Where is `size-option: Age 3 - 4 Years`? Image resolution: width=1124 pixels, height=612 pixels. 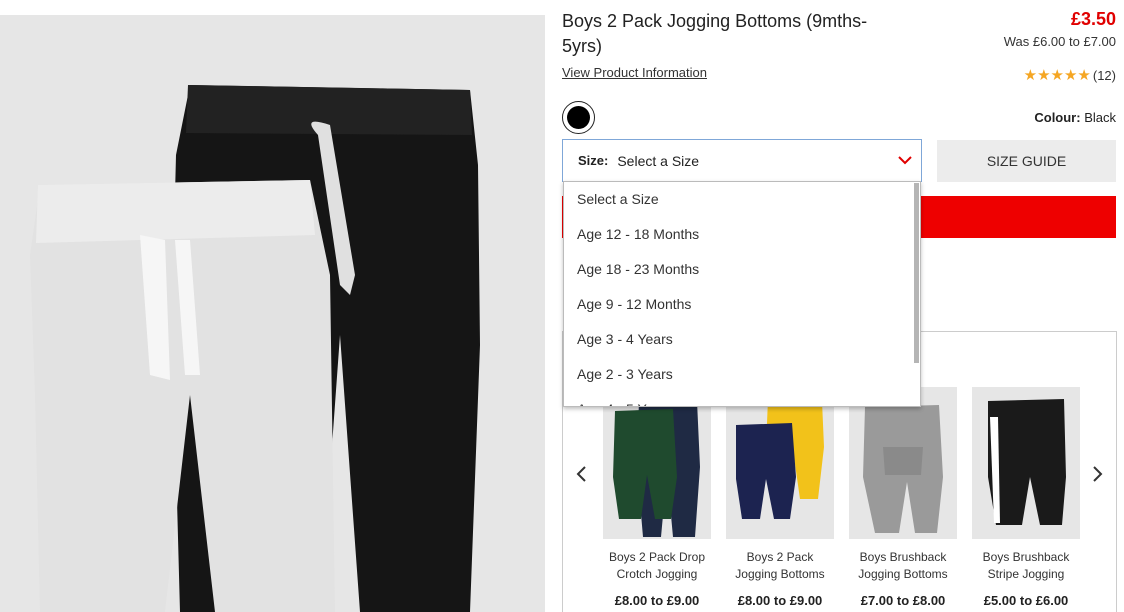
size-option: Age 3 - 4 Years is located at coordinates (742, 339).